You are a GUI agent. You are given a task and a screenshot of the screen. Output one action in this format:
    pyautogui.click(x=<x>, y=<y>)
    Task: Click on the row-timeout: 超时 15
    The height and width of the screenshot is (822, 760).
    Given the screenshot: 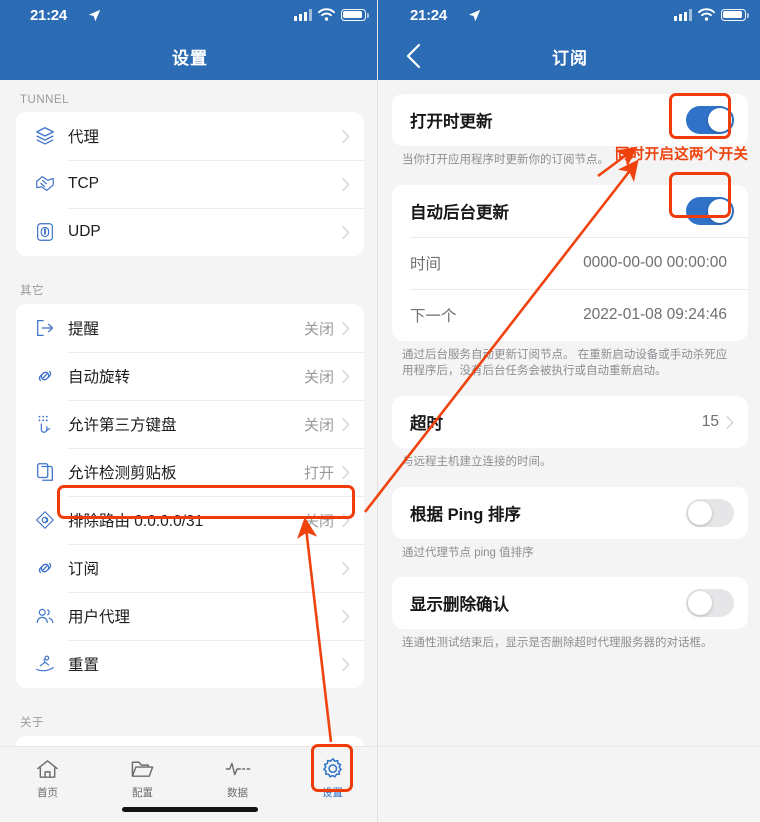 What is the action you would take?
    pyautogui.click(x=570, y=422)
    